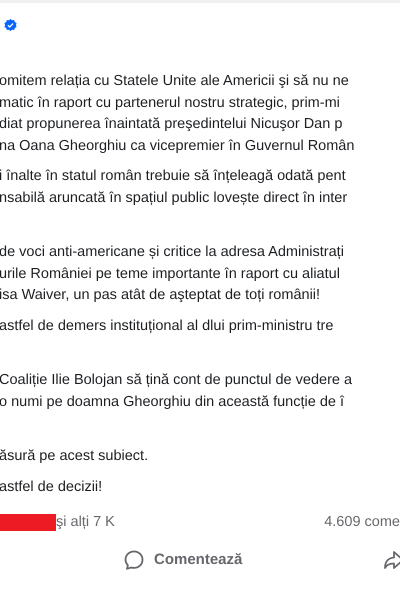  I want to click on comment-button: Comentează, so click(182, 560).